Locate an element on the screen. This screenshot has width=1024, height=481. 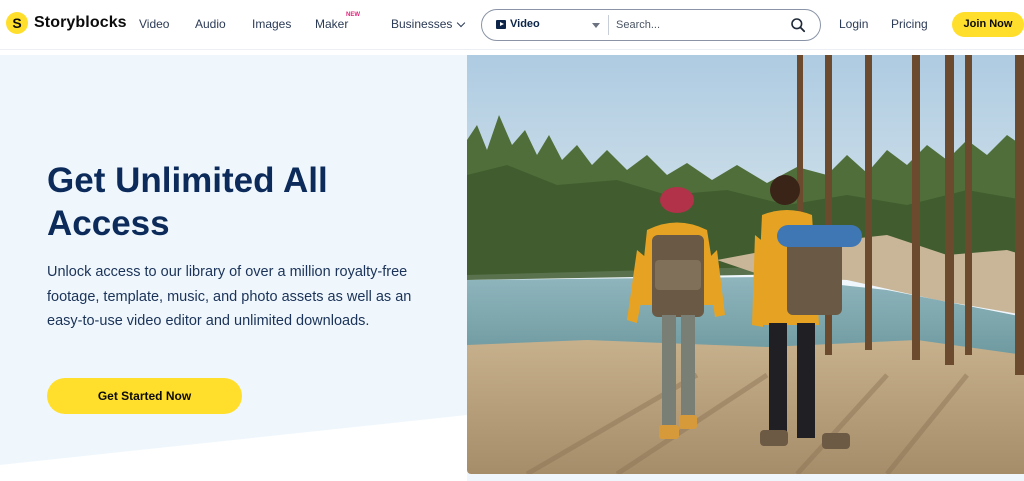
new-badge: NEW is located at coordinates (353, 15).